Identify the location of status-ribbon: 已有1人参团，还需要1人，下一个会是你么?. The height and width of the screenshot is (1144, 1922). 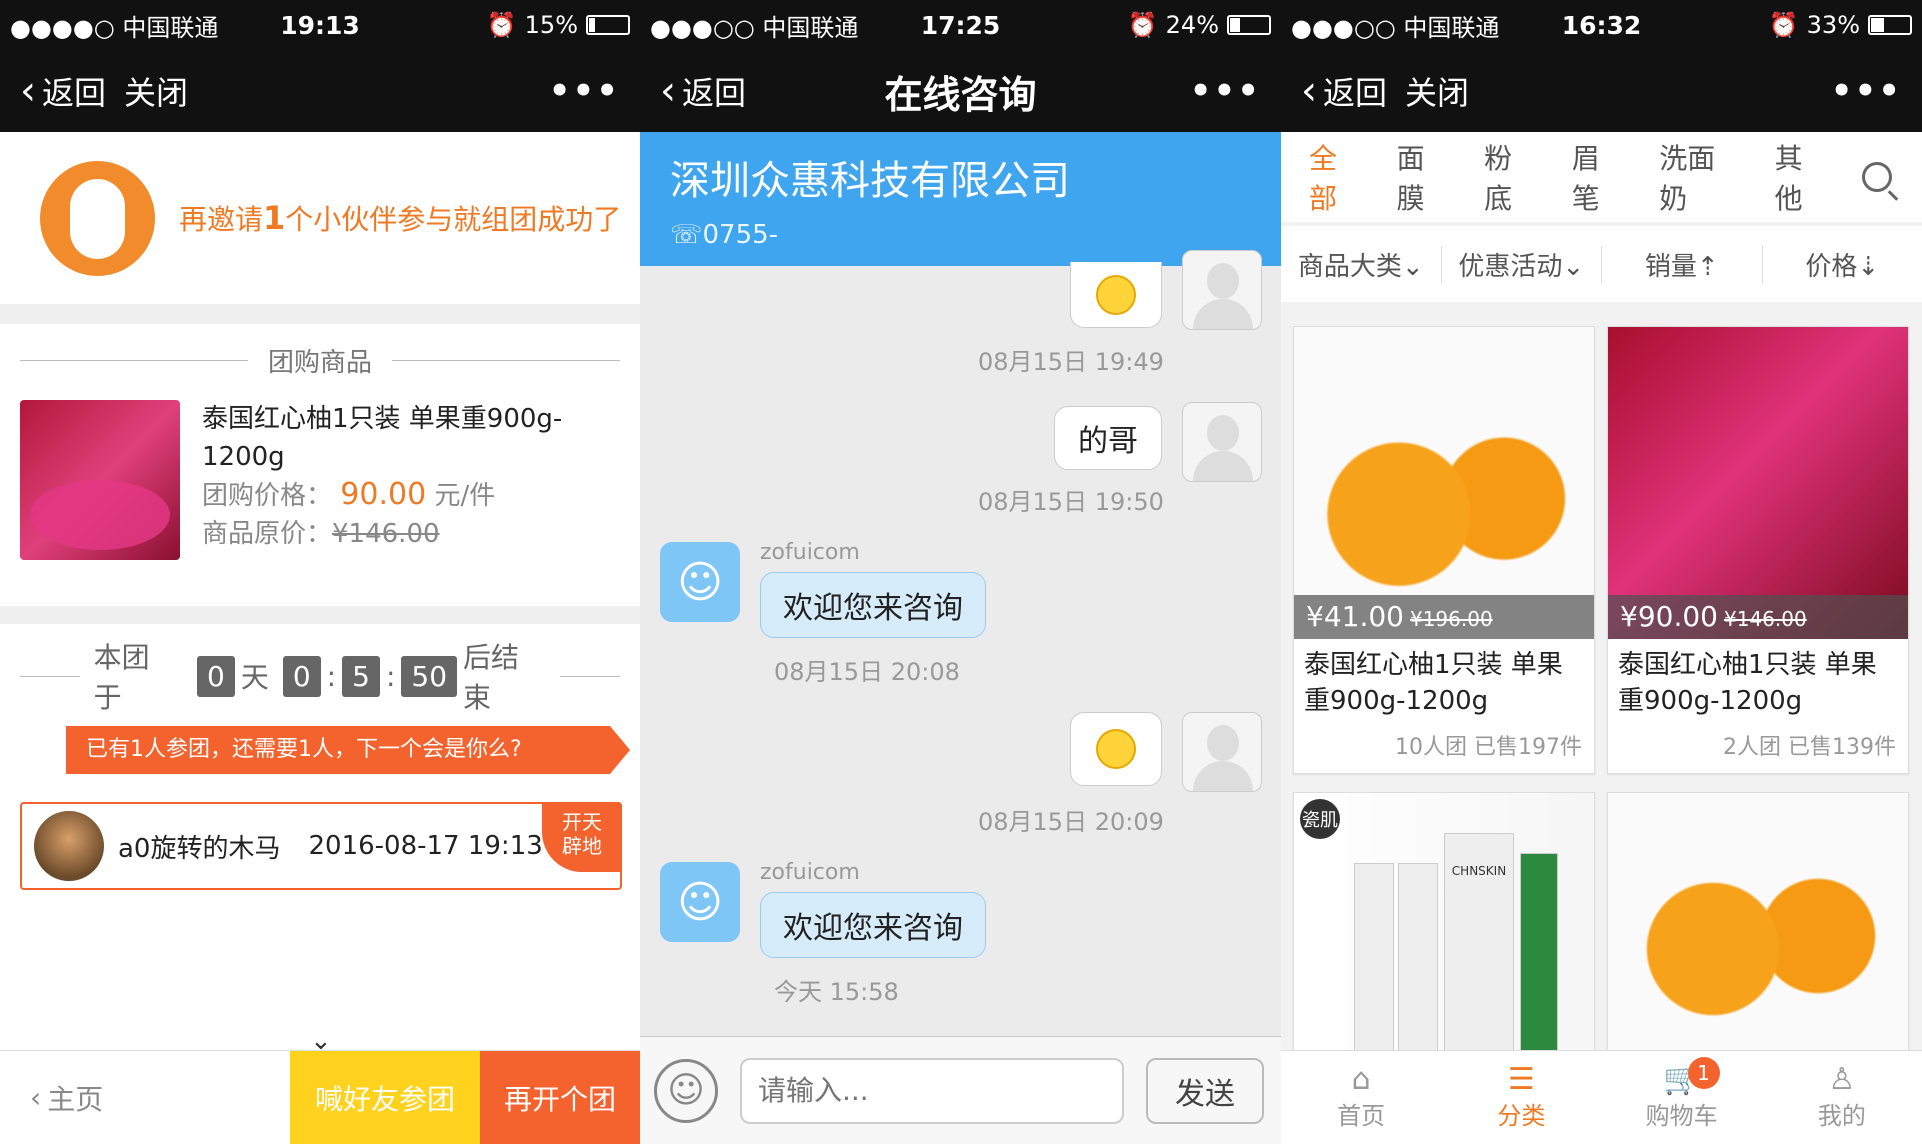
(348, 750).